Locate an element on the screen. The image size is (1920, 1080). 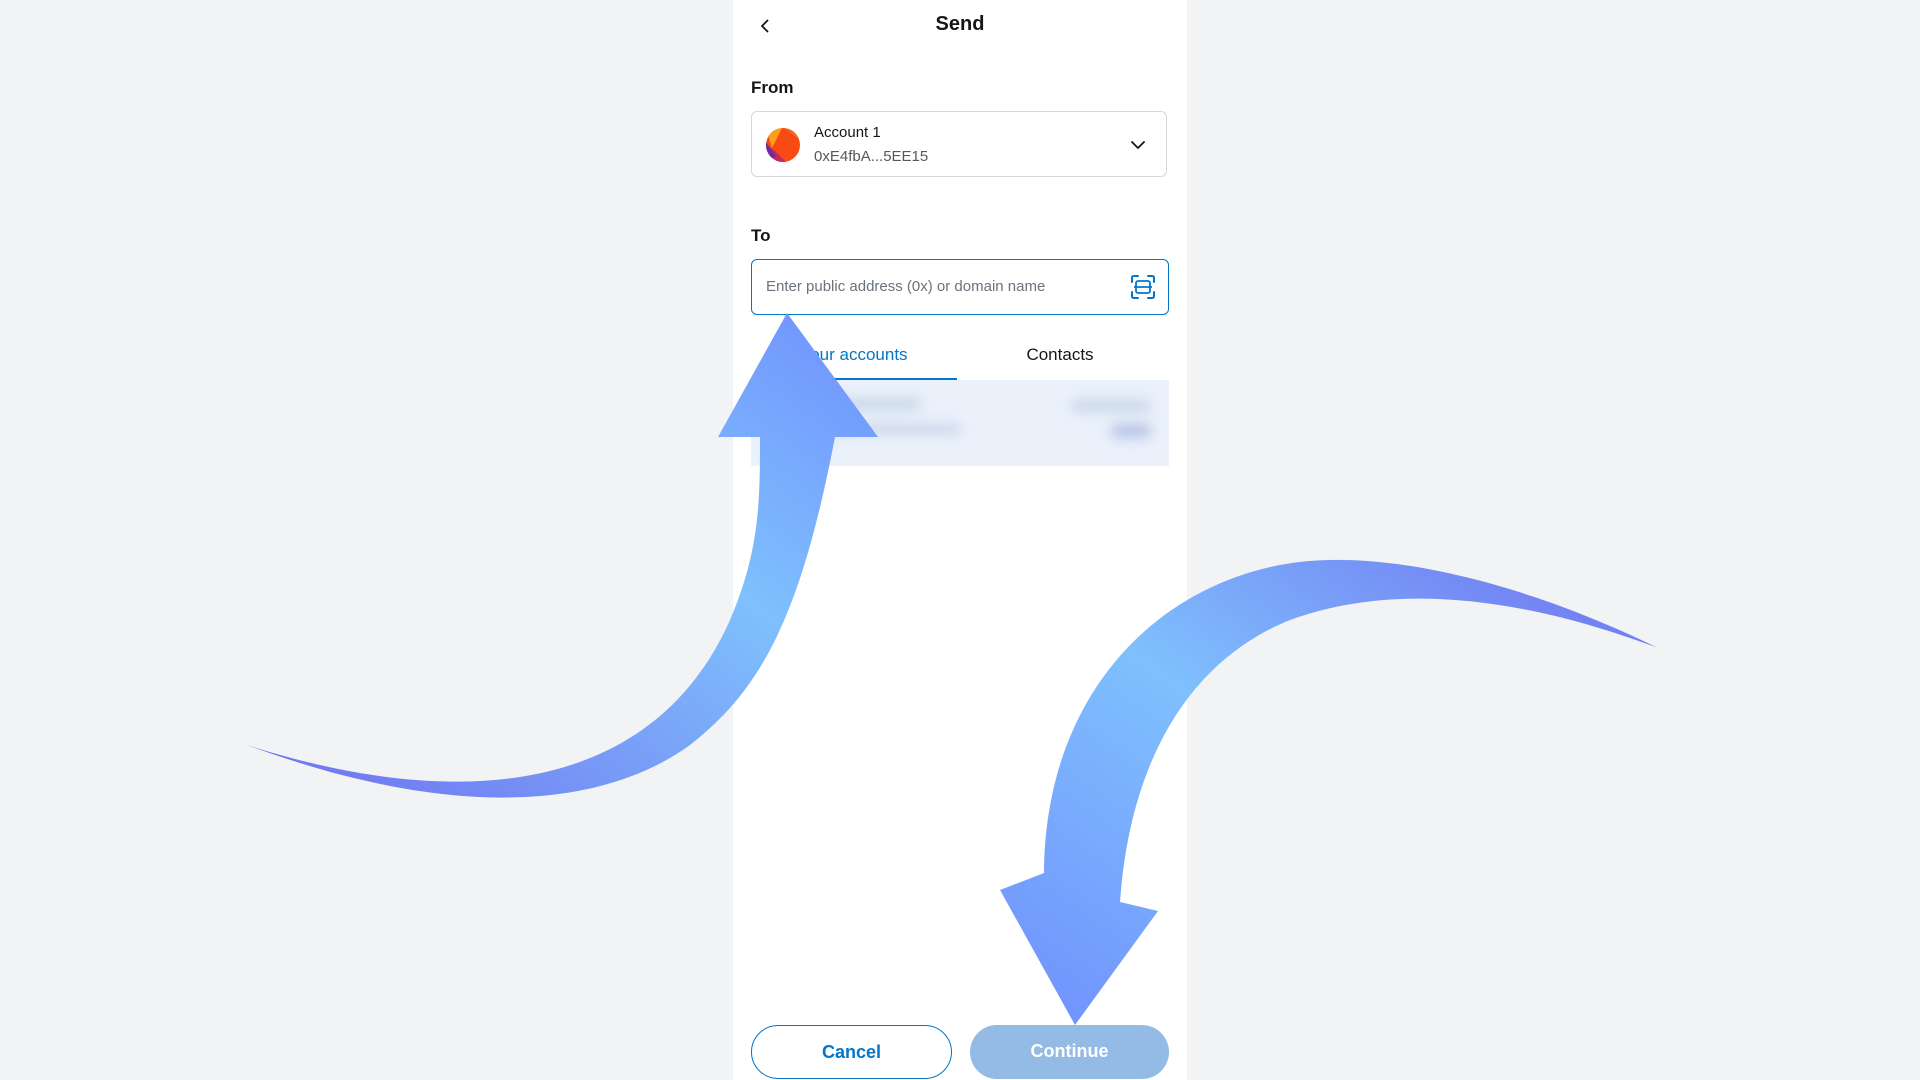
header: Send is located at coordinates (960, 26).